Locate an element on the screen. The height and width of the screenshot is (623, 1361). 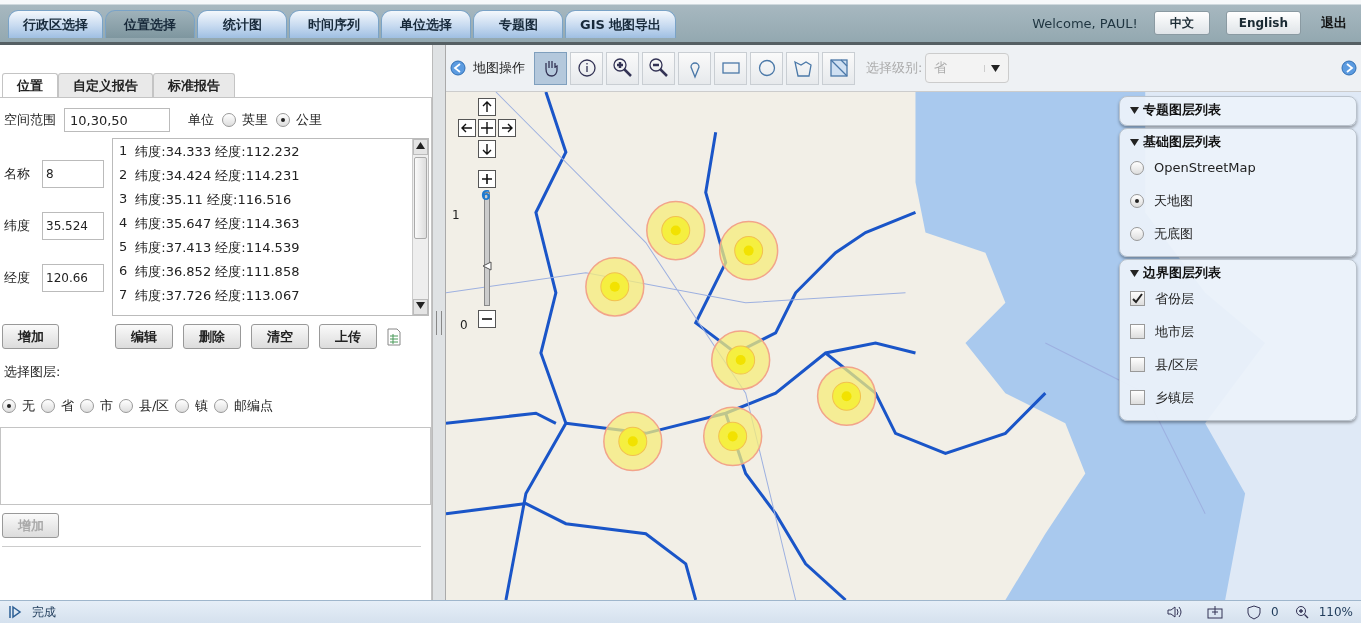
layer-label: 县/区层 is located at coordinates (1177, 364).